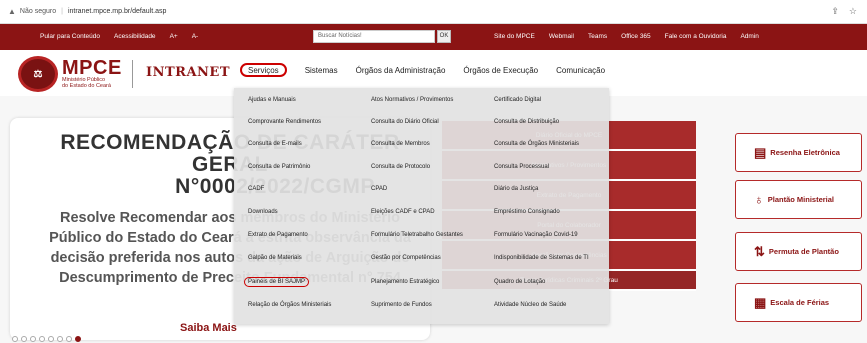 Image resolution: width=867 pixels, height=343 pixels. I want to click on dd-cadf: CADF, so click(256, 189).